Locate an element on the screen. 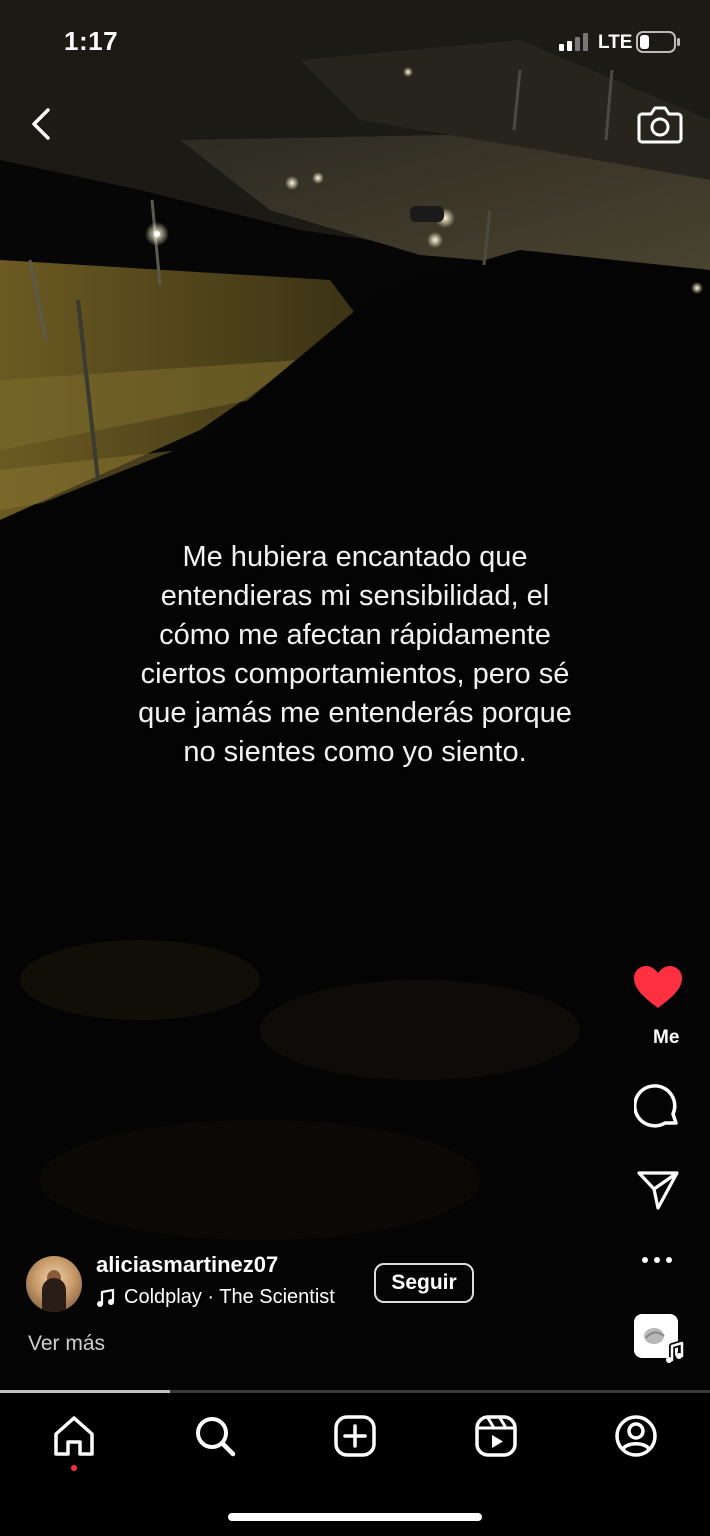 The image size is (710, 1536). status-time: 1:17 is located at coordinates (91, 41).